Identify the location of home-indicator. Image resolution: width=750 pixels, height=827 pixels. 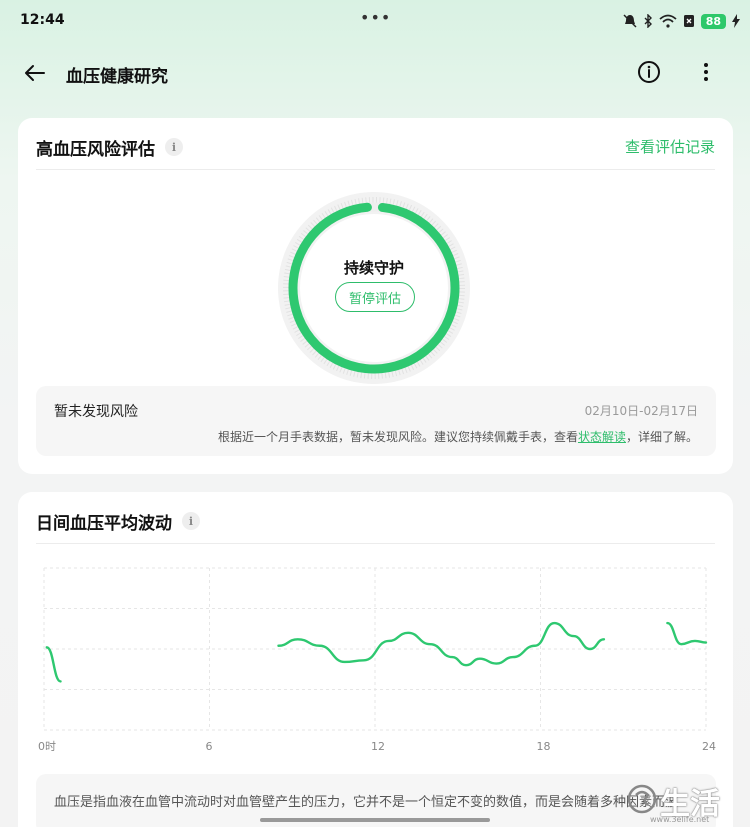
(375, 820).